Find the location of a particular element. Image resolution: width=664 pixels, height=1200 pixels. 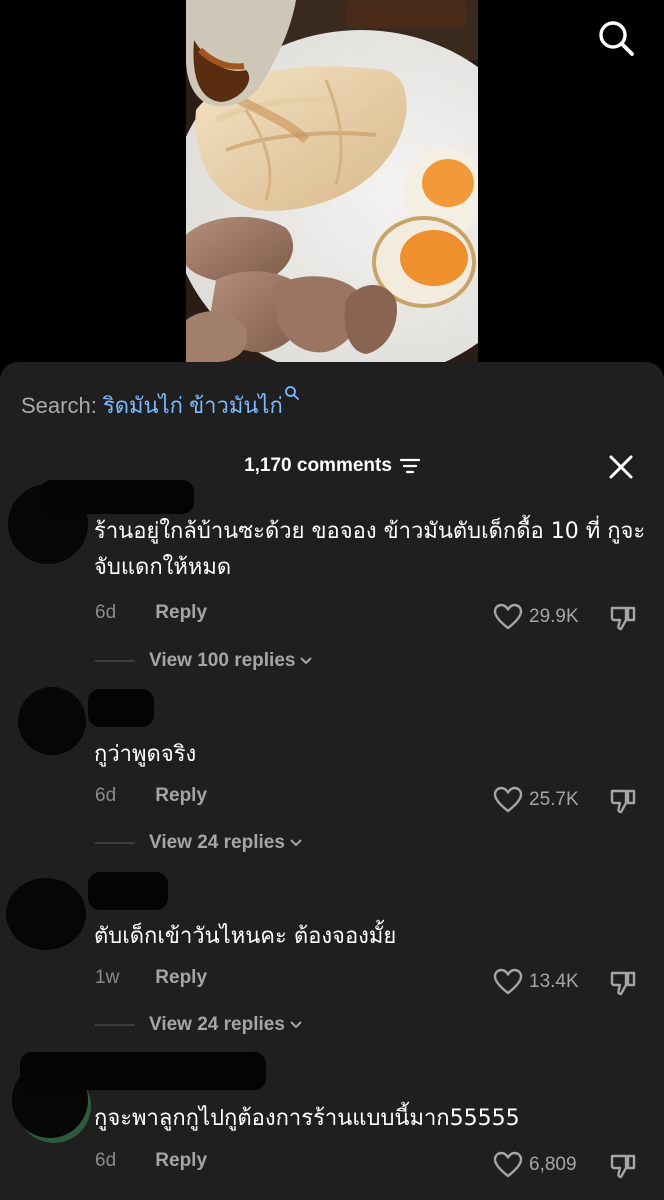

view-replies-label: View 100 replies is located at coordinates (222, 660).